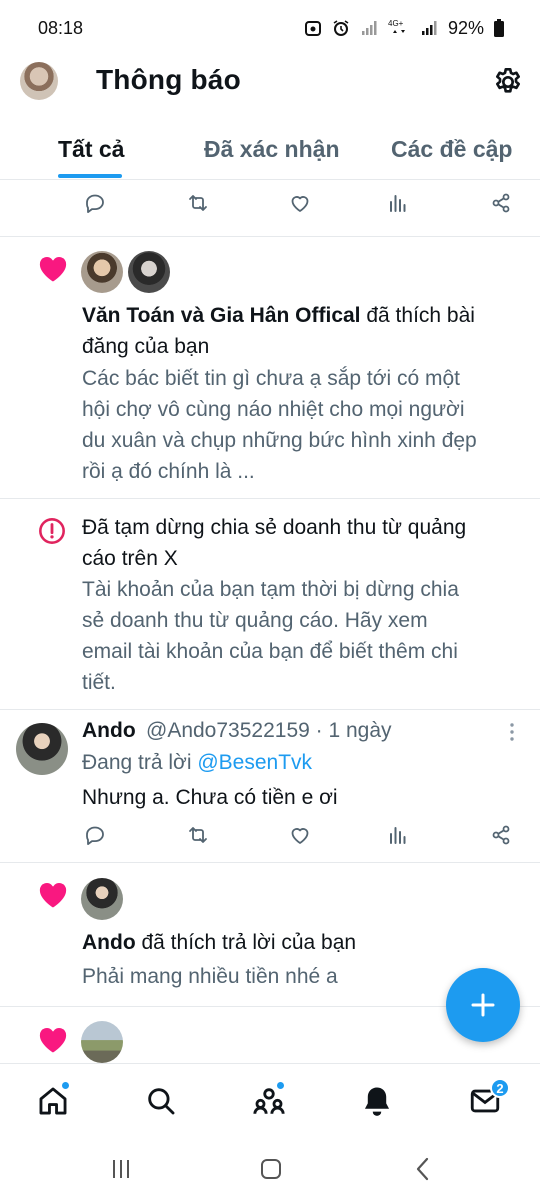 The image size is (540, 1200). What do you see at coordinates (341, 28) in the screenshot?
I see `alarm-icon` at bounding box center [341, 28].